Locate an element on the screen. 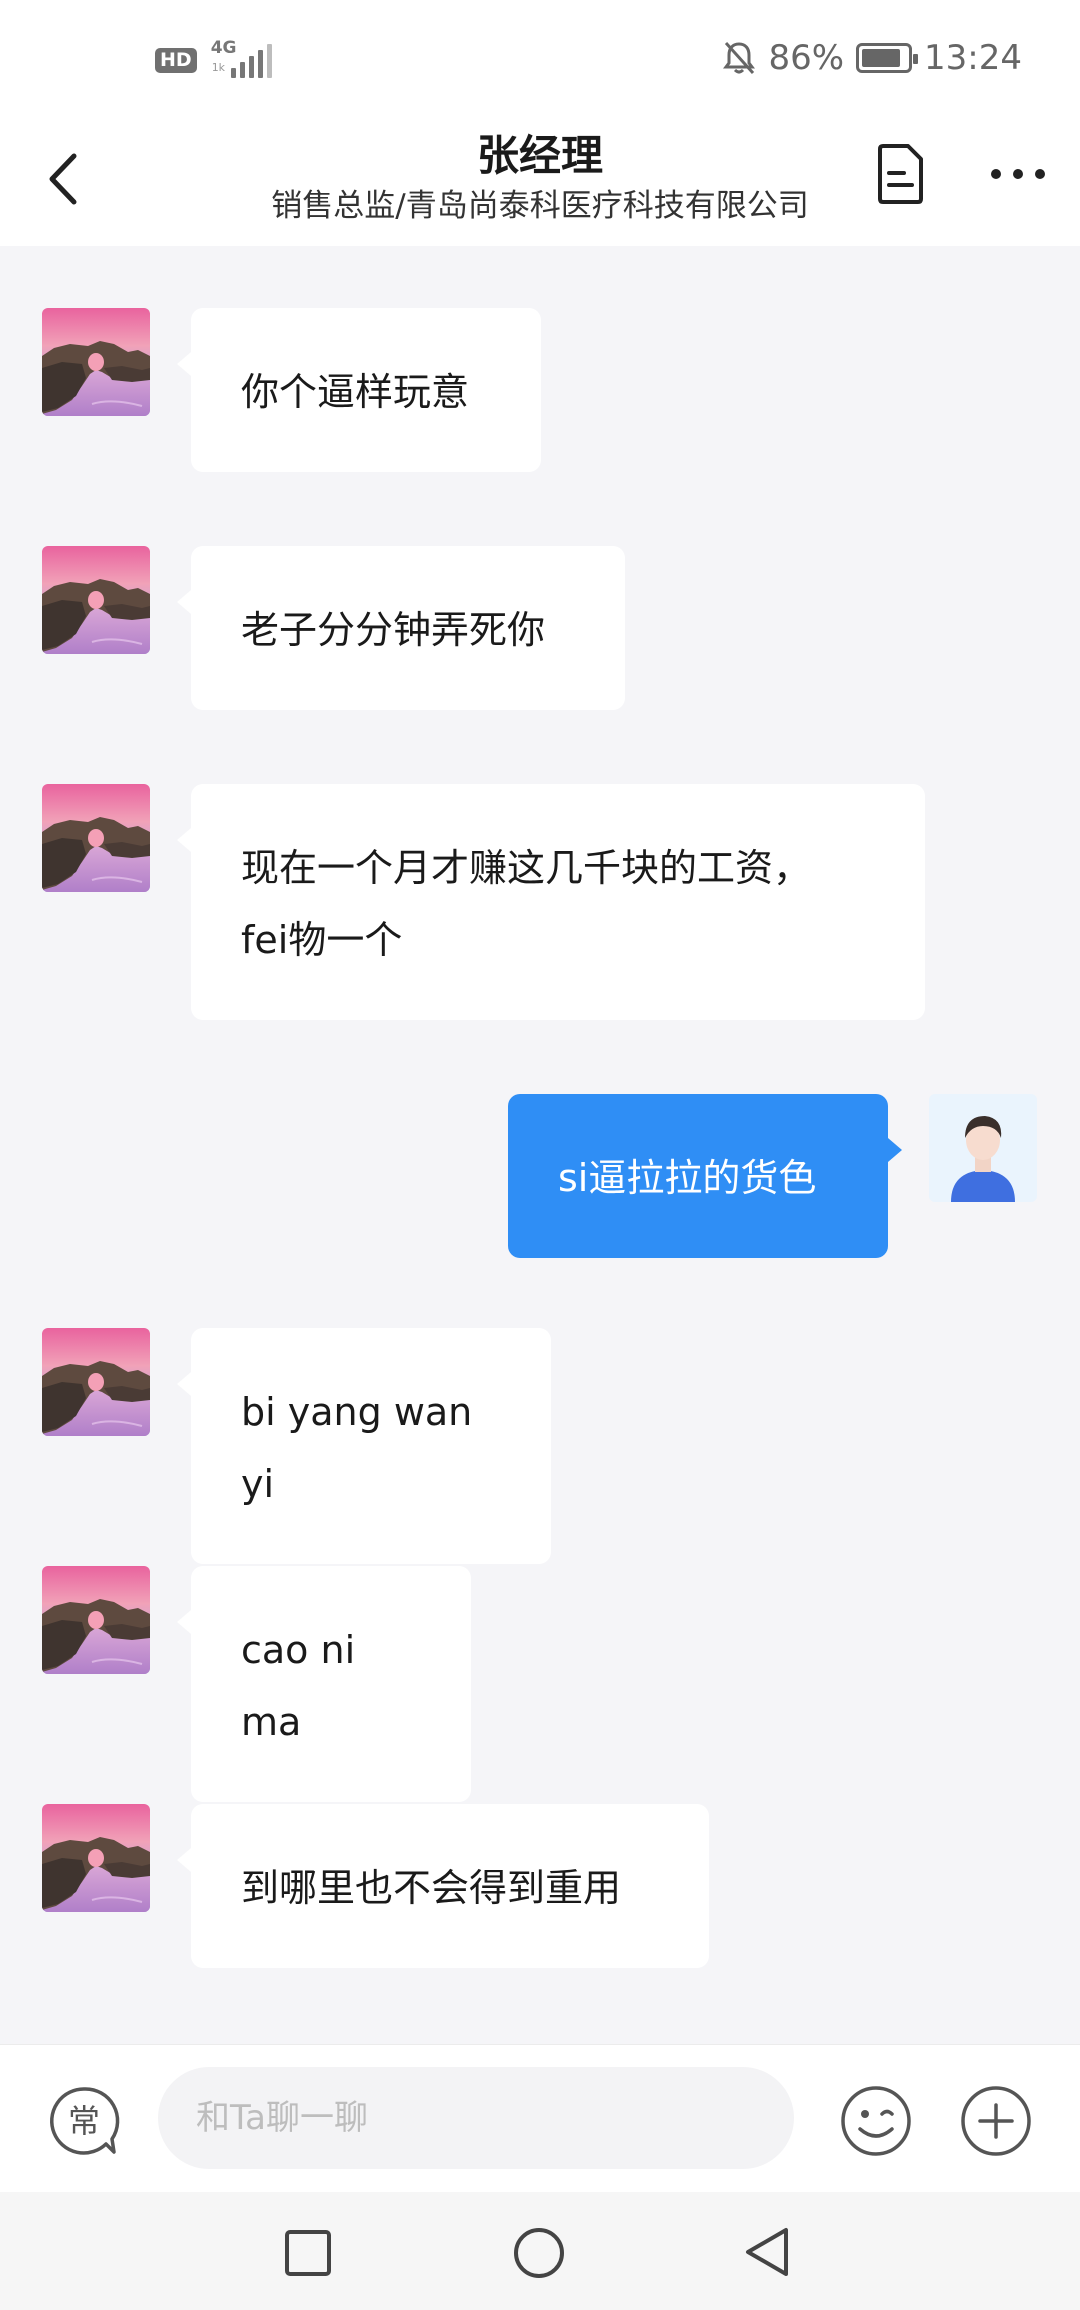 This screenshot has height=2310, width=1080. common-phrases-label: 常 is located at coordinates (84, 2121).